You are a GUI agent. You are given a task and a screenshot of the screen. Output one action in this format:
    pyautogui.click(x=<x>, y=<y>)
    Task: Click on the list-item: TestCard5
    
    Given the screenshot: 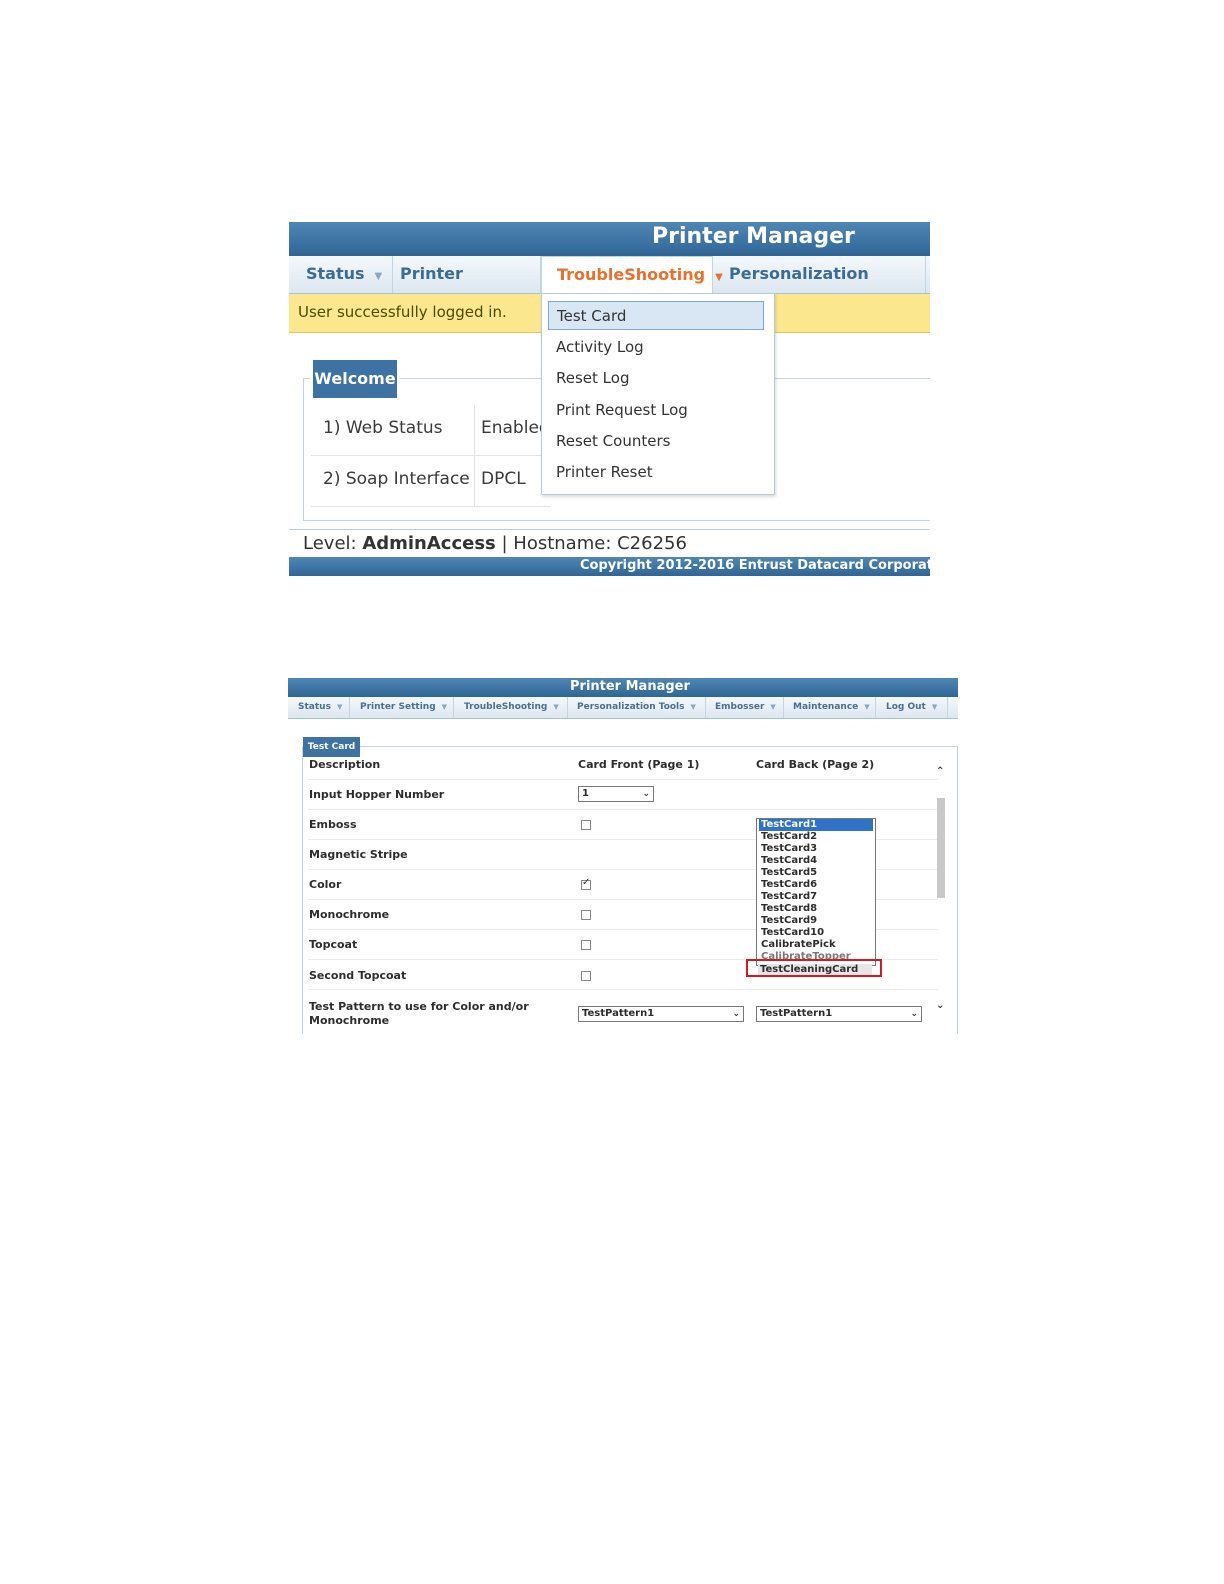 What is the action you would take?
    pyautogui.click(x=816, y=873)
    